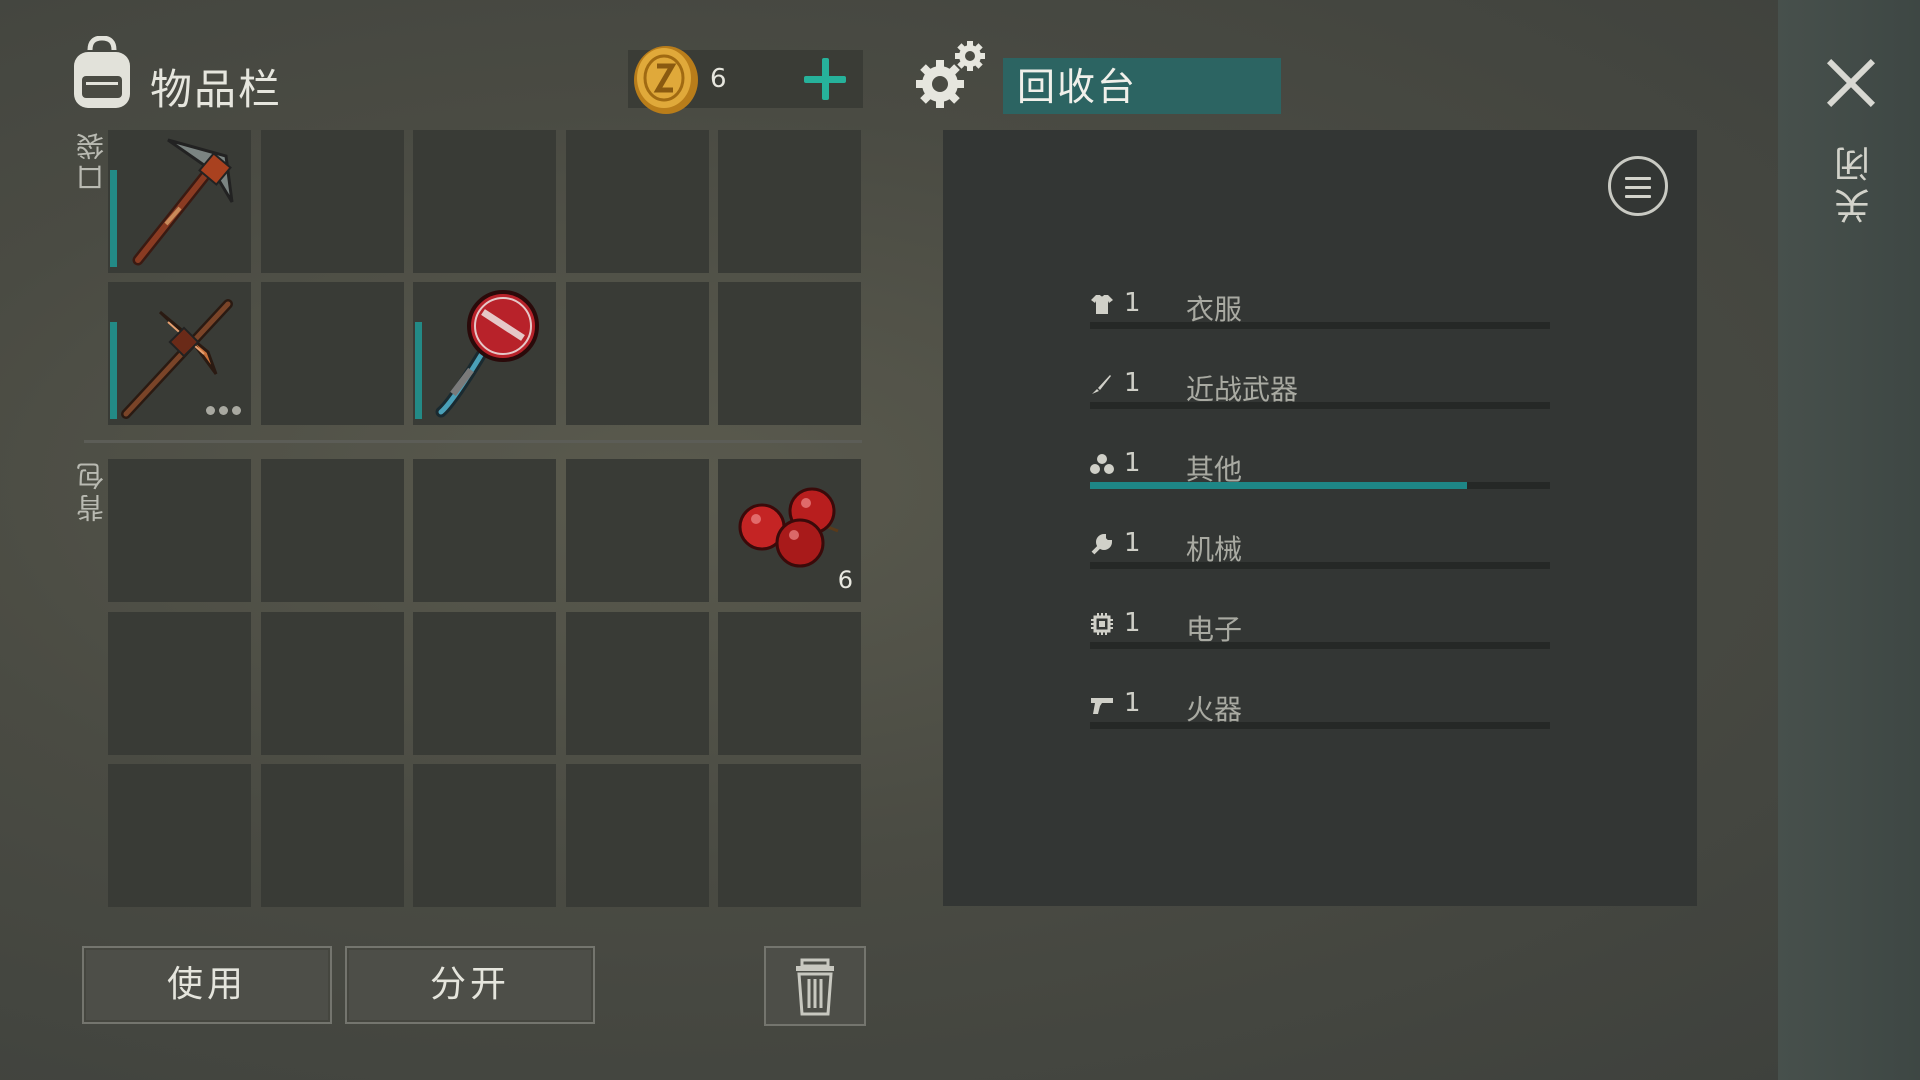  I want to click on pistol-icon, so click(1102, 706).